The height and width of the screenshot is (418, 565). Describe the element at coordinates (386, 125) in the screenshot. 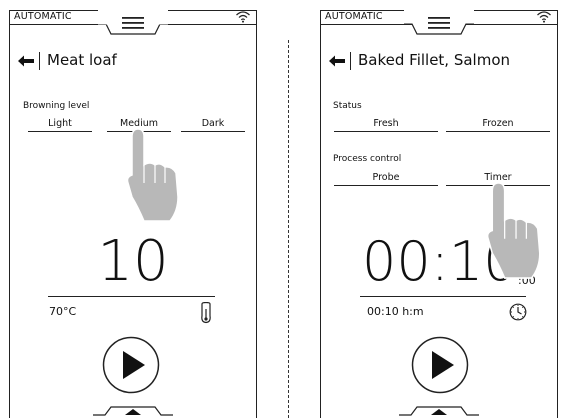

I see `option-fresh: Fresh` at that location.